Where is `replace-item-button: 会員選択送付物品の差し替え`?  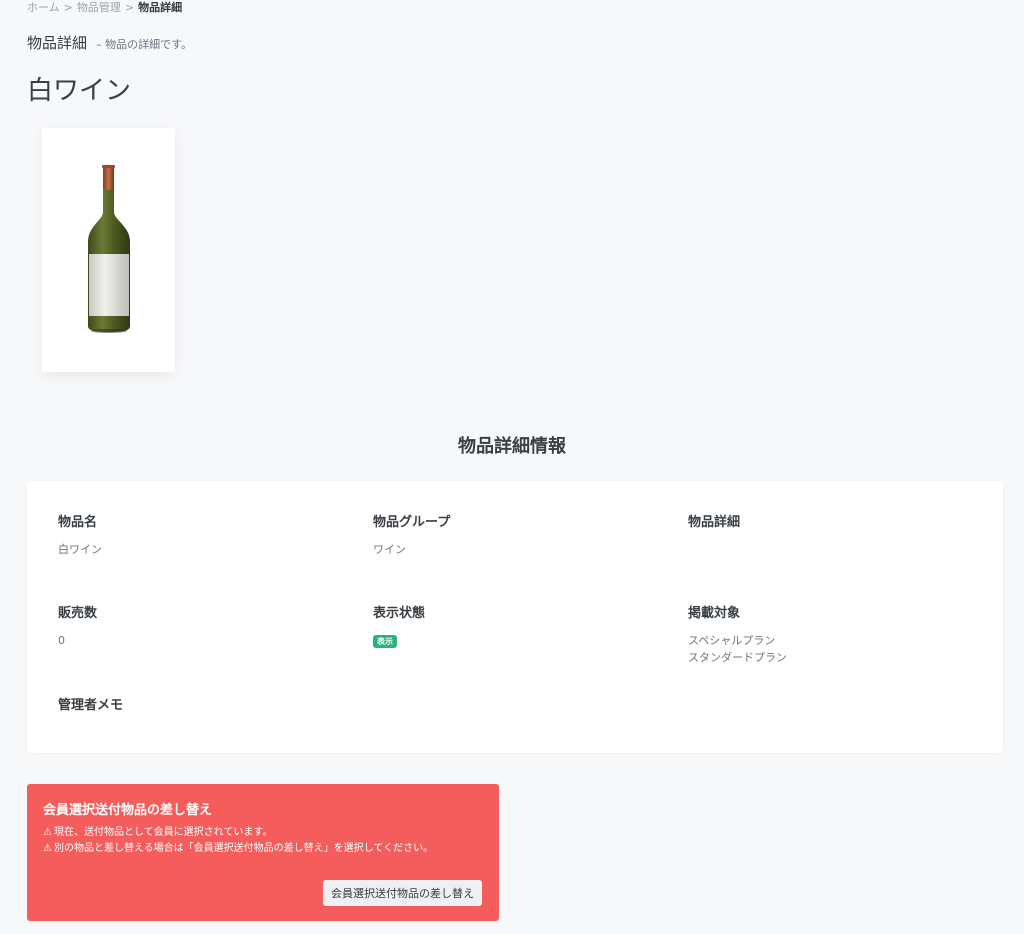
replace-item-button: 会員選択送付物品の差し替え is located at coordinates (402, 893).